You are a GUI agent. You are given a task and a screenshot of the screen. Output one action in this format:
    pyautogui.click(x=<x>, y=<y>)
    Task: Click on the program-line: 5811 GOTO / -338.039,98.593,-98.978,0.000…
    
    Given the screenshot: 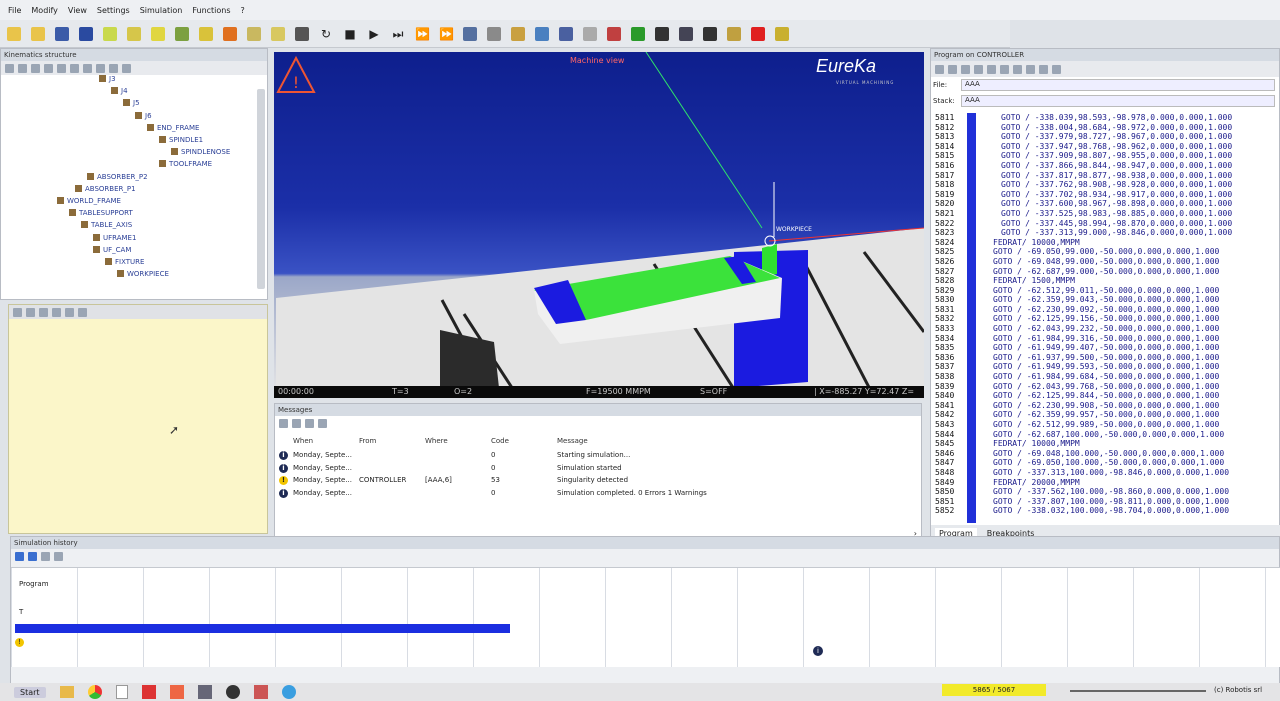 What is the action you would take?
    pyautogui.click(x=1105, y=118)
    